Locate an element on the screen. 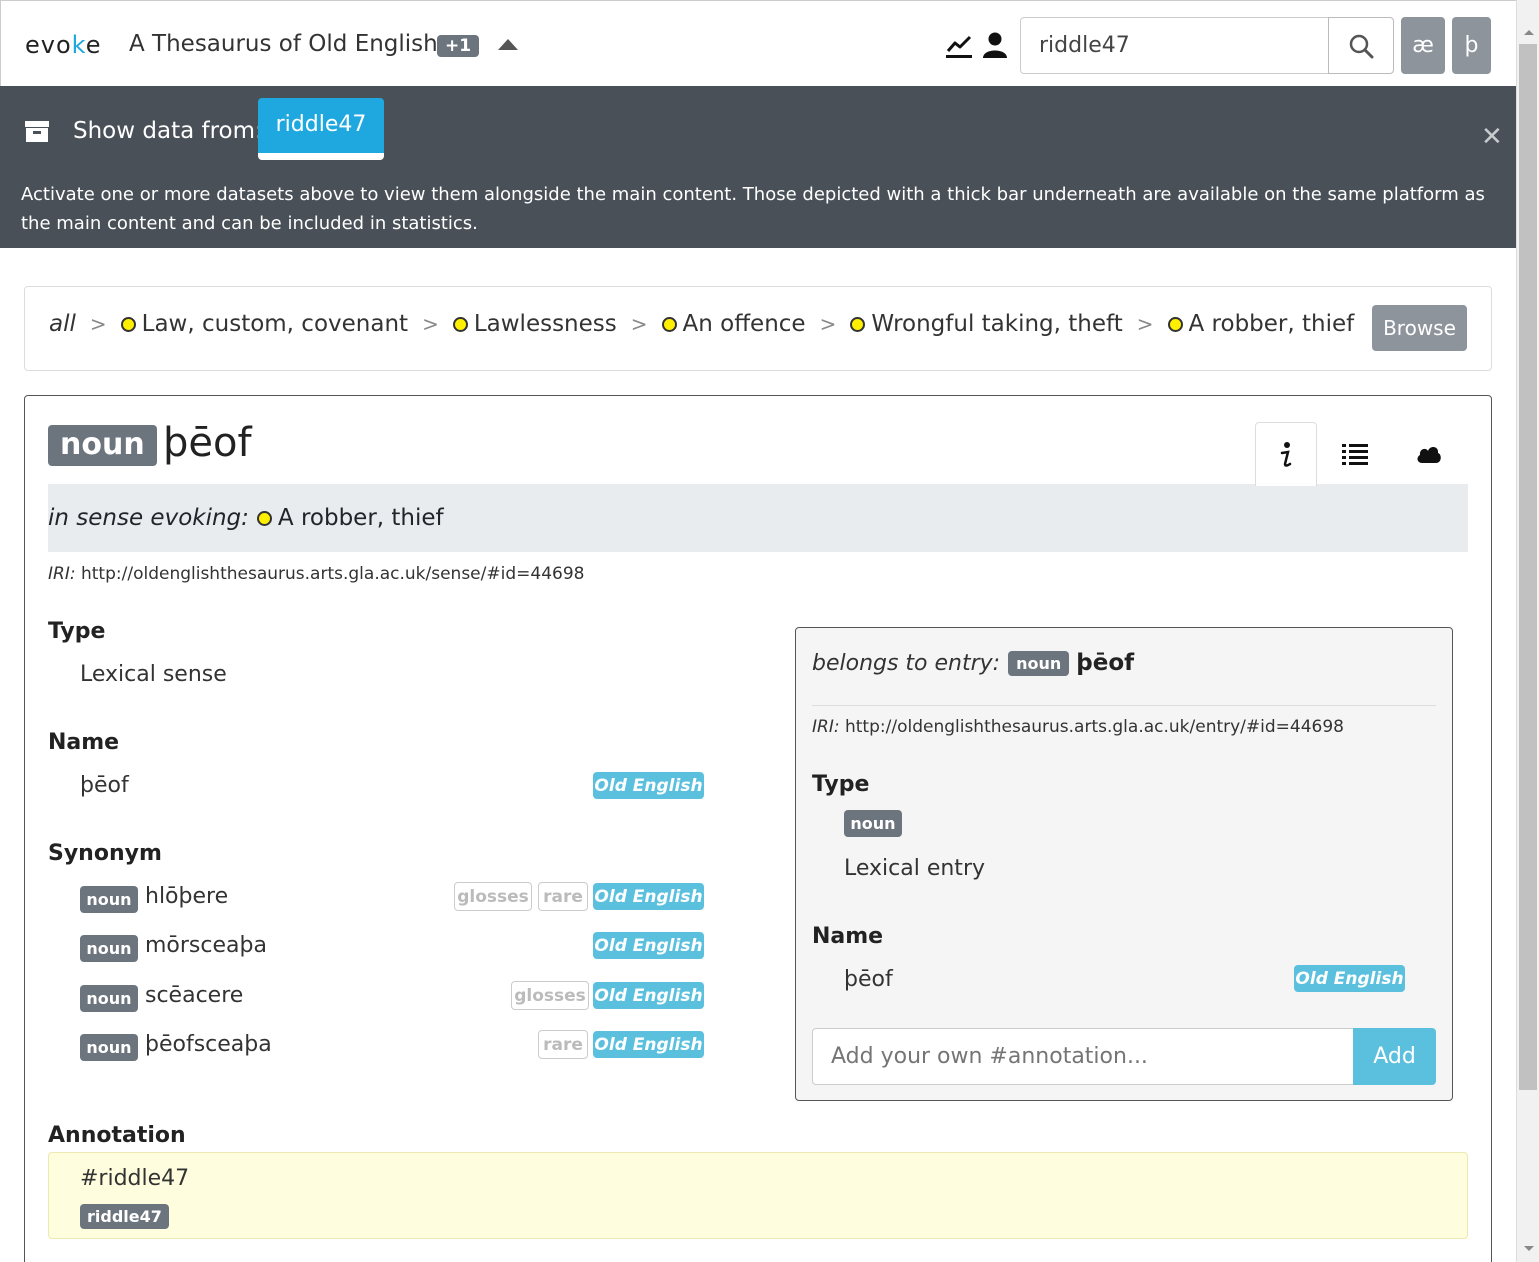  scrollbar-thumb is located at coordinates (1528, 567).